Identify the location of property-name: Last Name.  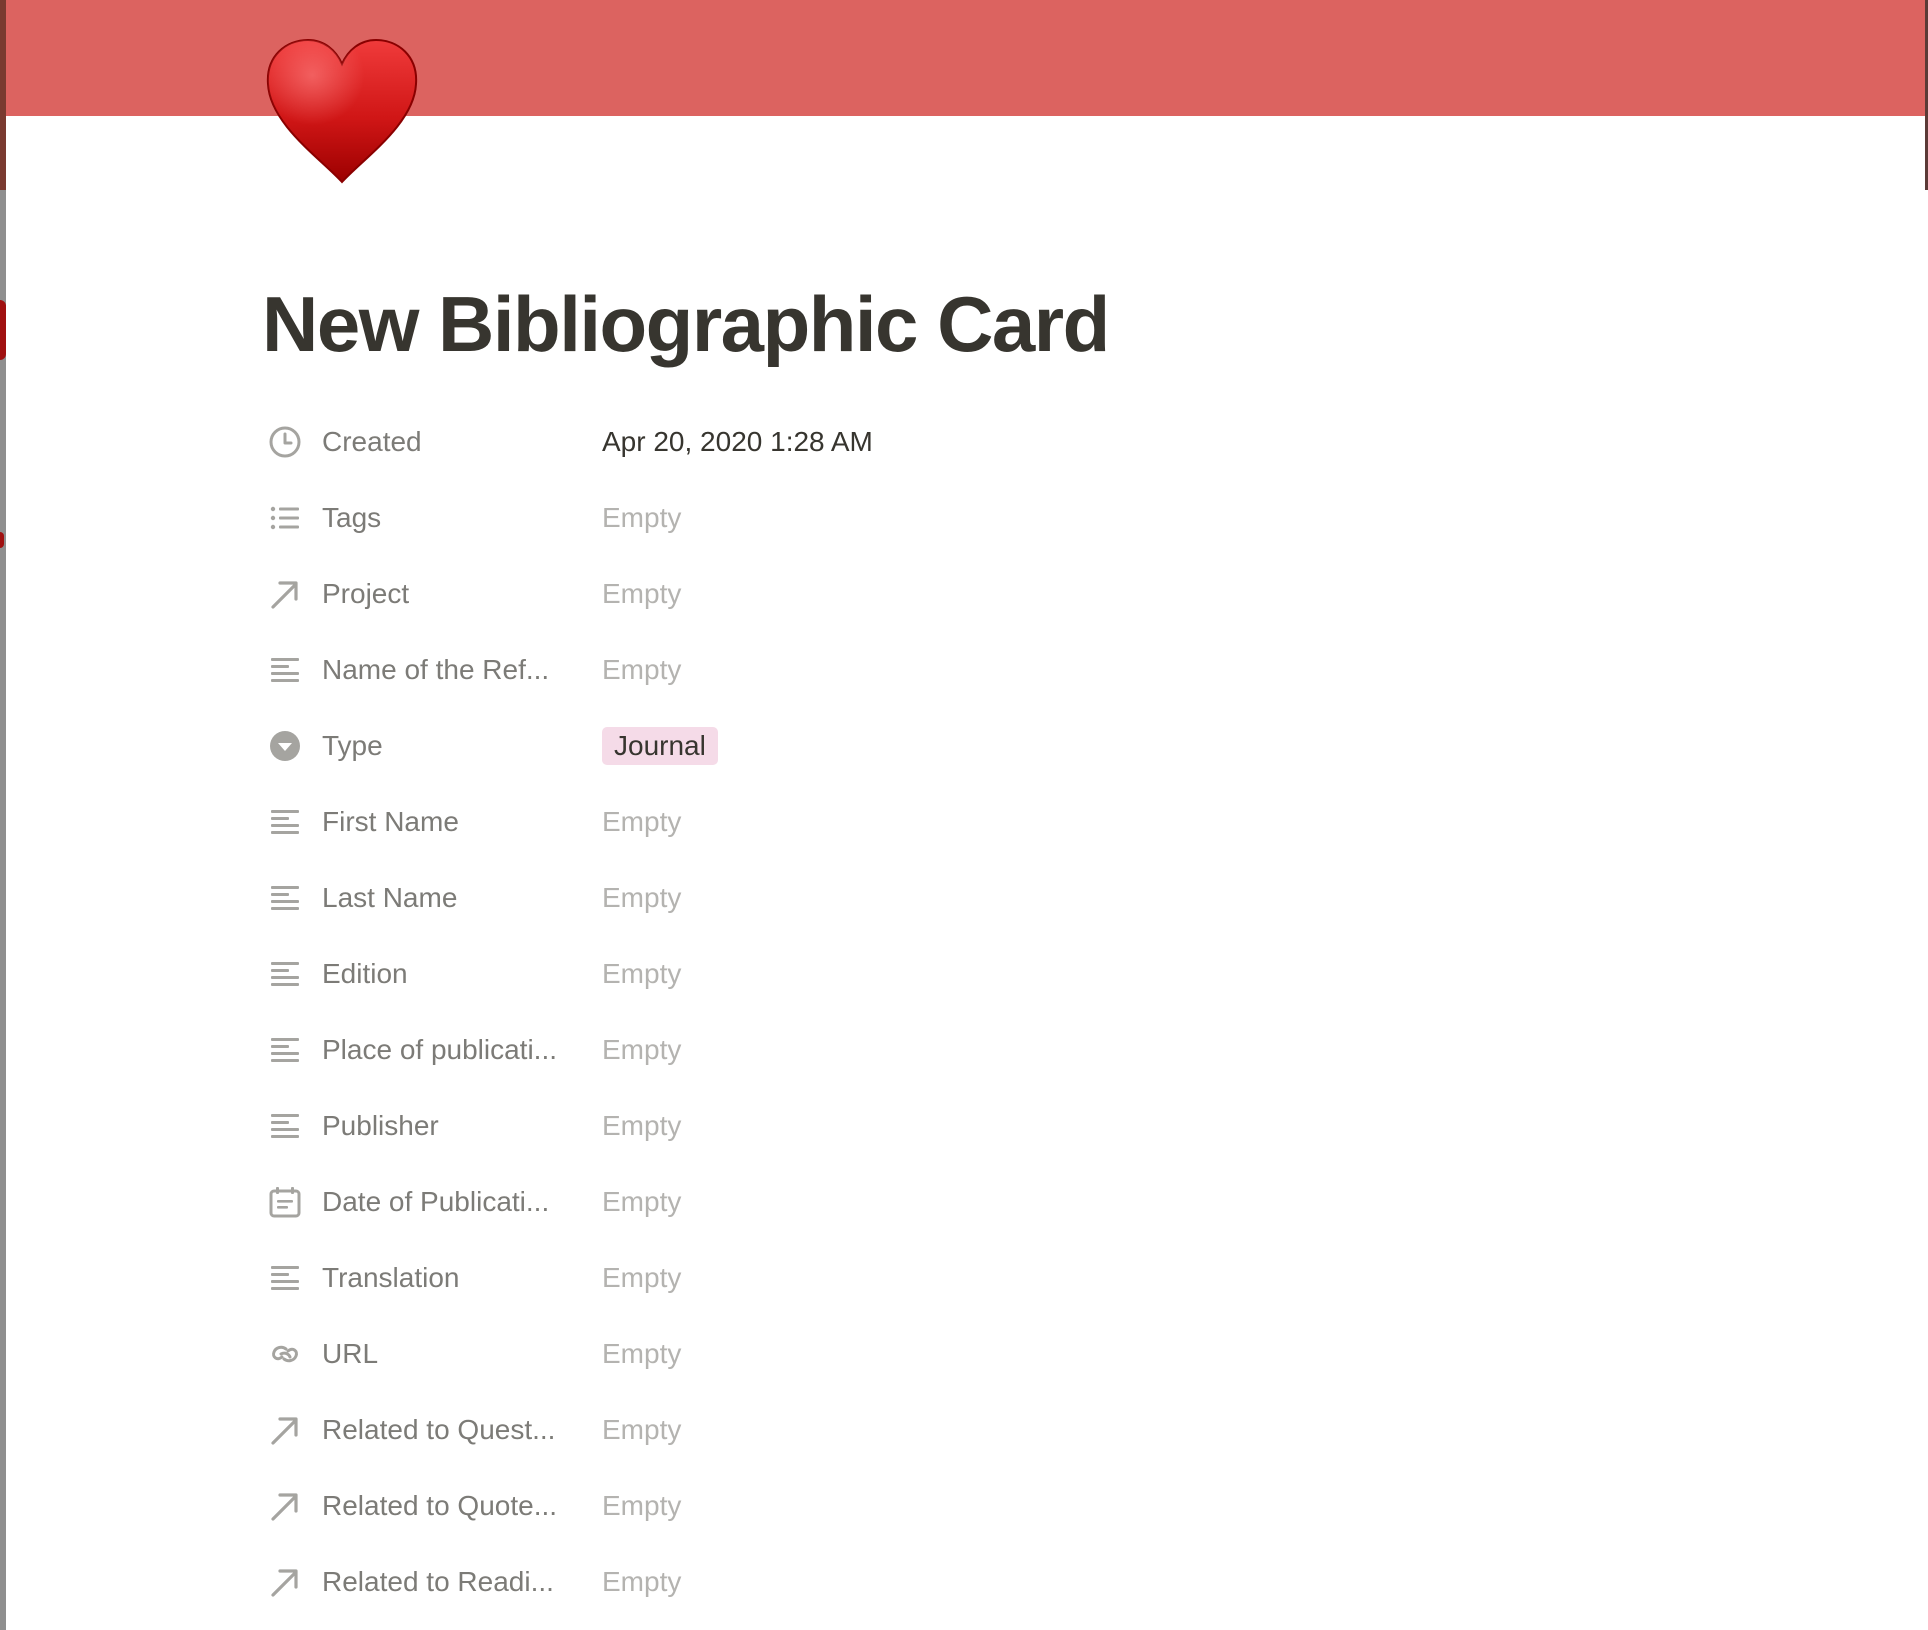
(432, 898).